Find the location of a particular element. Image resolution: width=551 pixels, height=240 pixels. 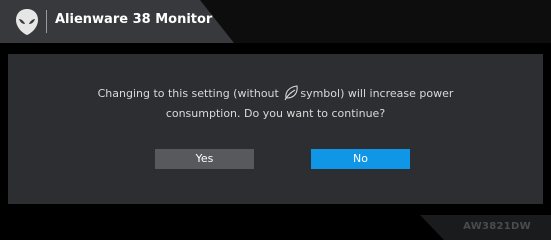

header-tab: Alienware 38 Monitor is located at coordinates (117, 21).